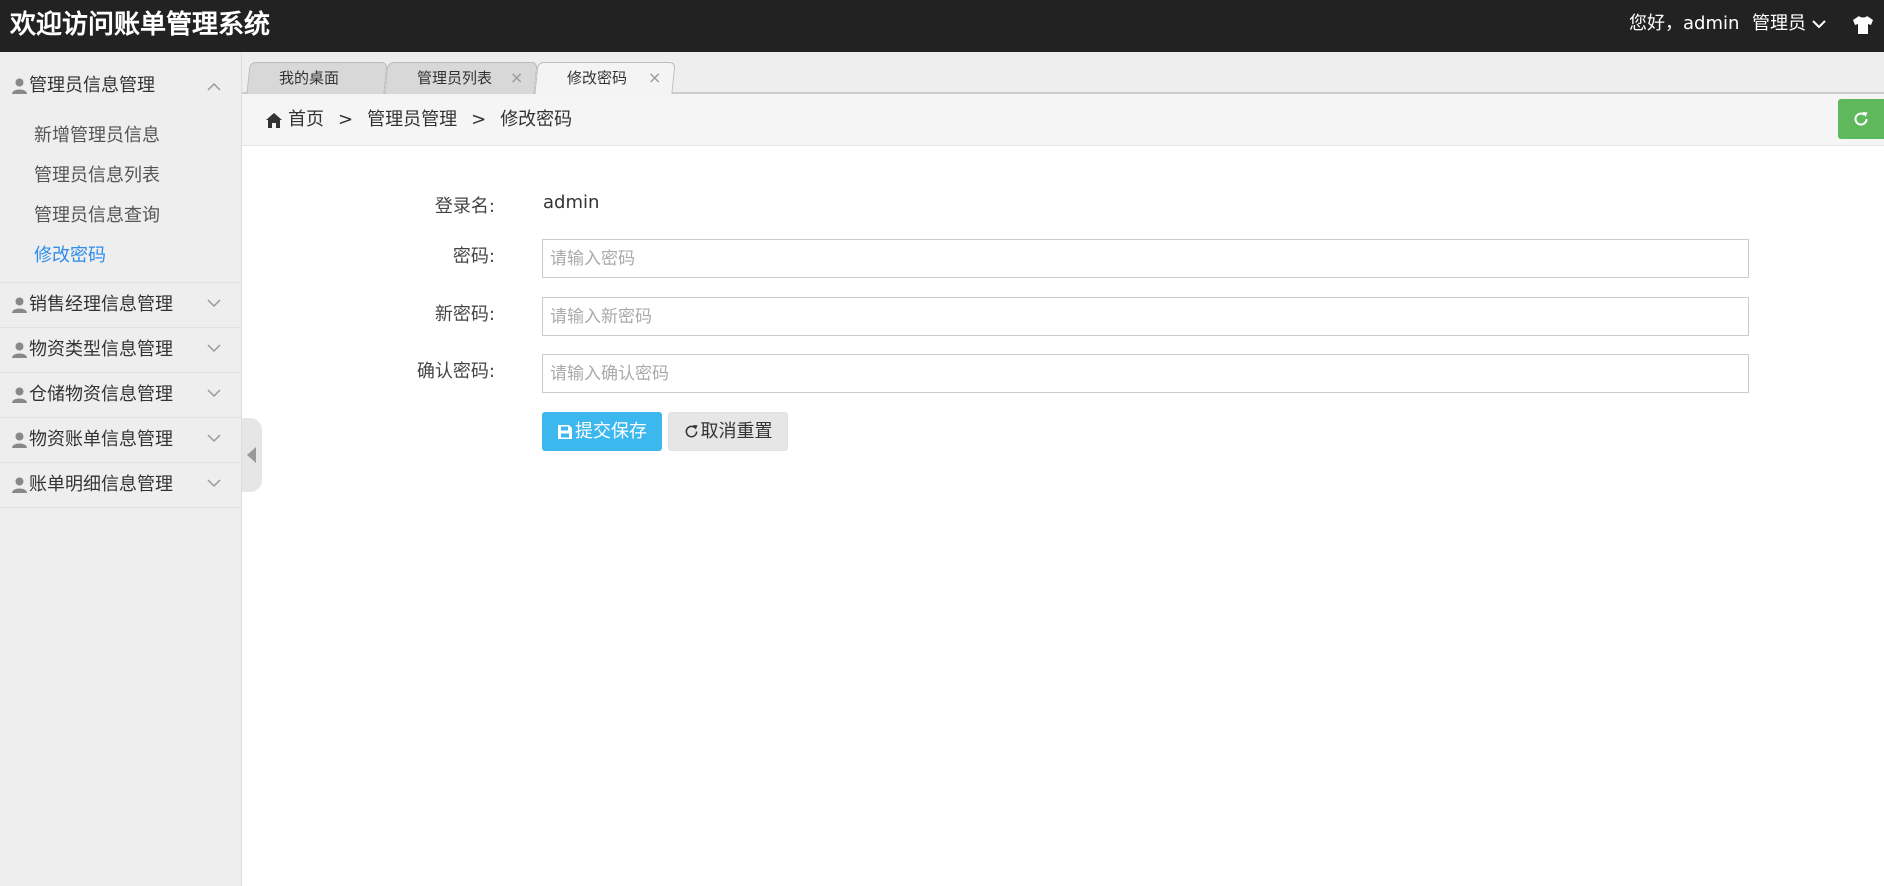  I want to click on breadcrumb: 首页 > 管理员管理 > 修改密码, so click(1063, 120).